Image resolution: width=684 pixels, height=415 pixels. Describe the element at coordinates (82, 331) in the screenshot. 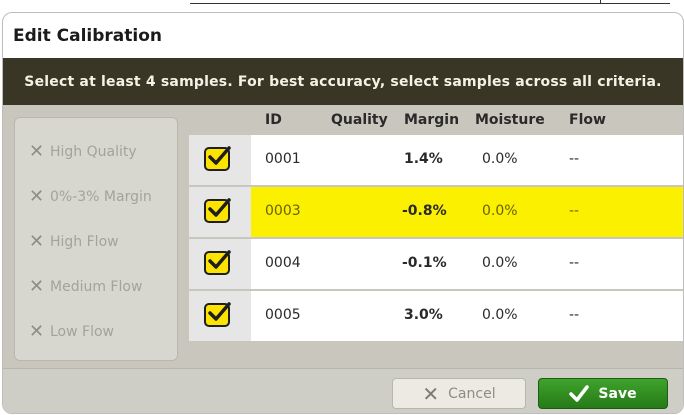

I see `criterion-label: Low Flow` at that location.